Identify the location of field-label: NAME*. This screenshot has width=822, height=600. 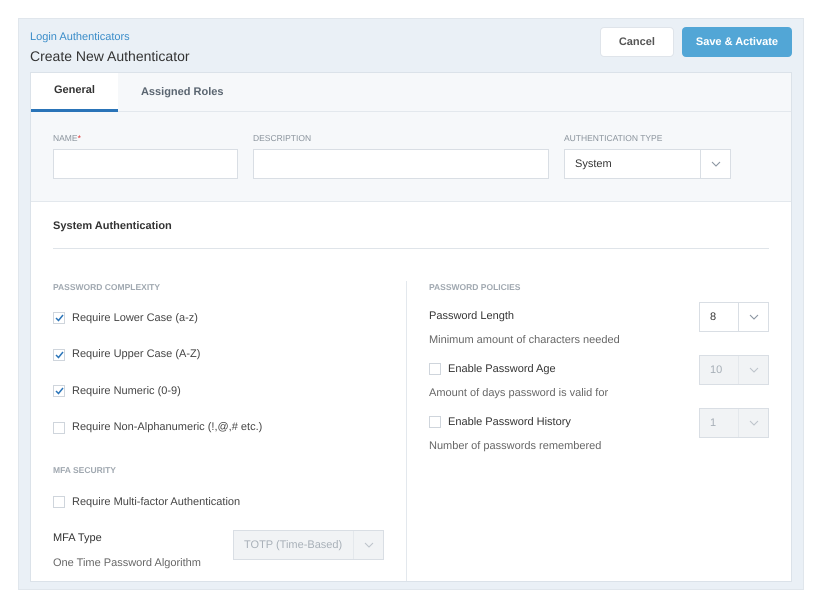
(67, 138).